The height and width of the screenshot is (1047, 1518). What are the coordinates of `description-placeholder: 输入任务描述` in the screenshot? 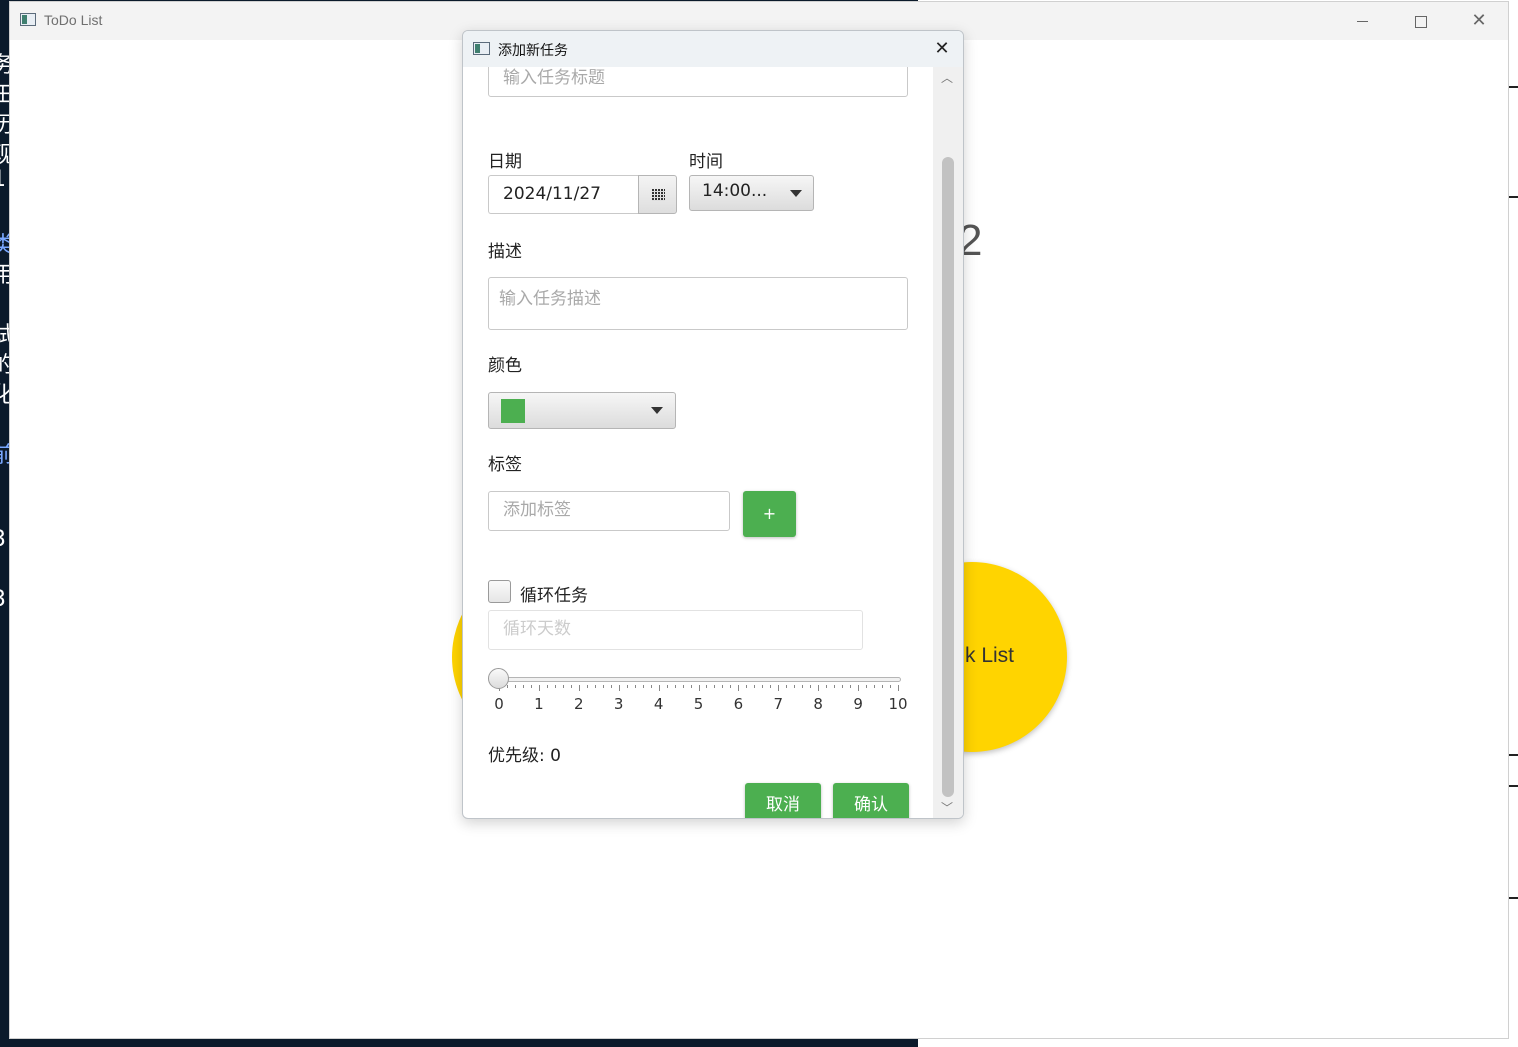 It's located at (550, 299).